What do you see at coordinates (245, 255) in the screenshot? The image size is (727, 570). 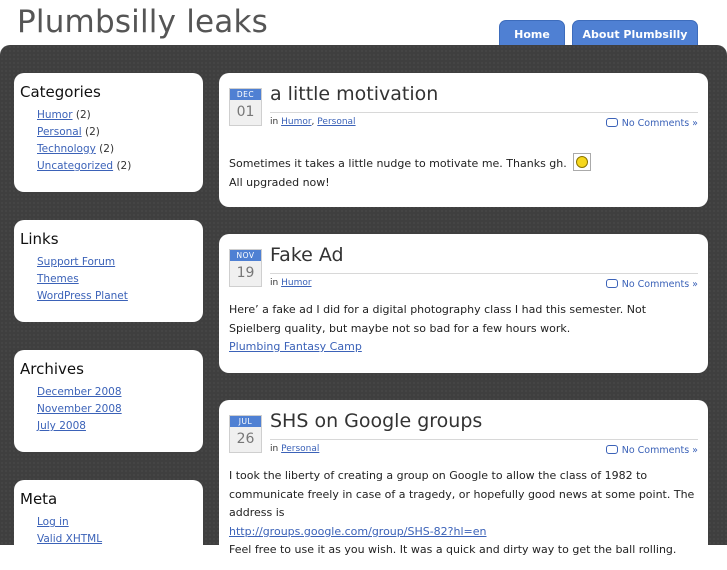 I see `date-month: NOV` at bounding box center [245, 255].